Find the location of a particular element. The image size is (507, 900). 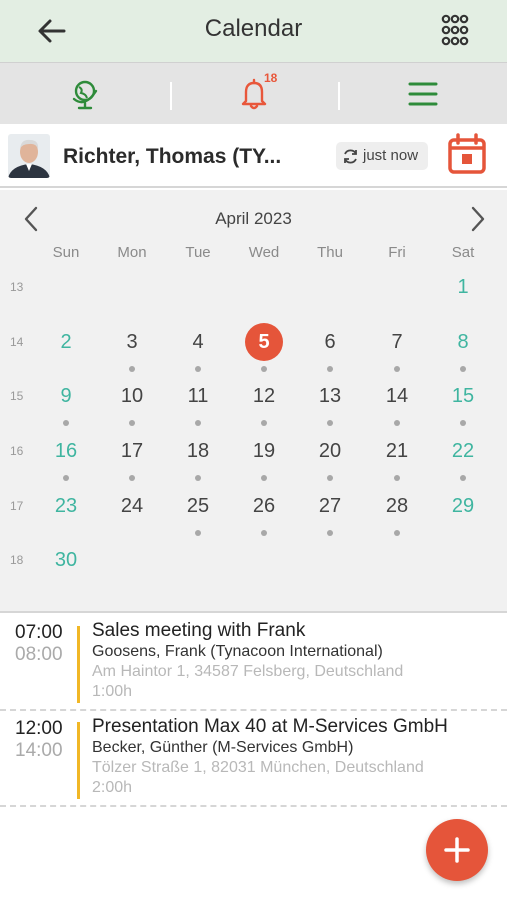

today-button is located at coordinates (467, 154).